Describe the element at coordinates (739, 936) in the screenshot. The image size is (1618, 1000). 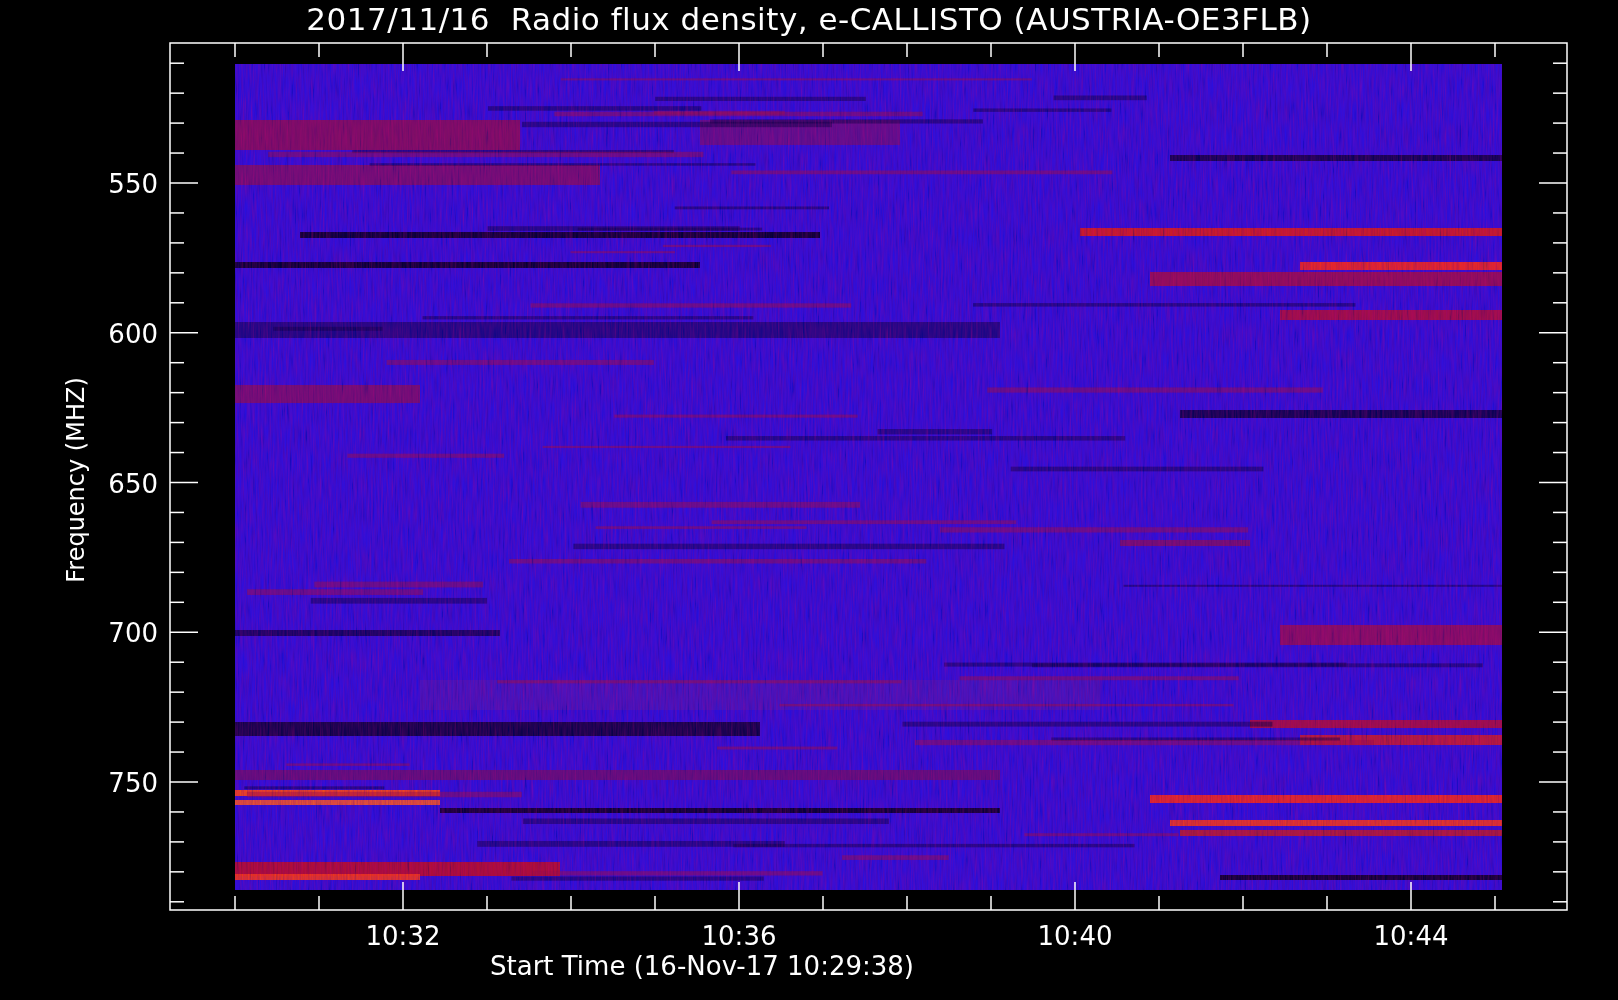
I see `tick-label: 10:36` at that location.